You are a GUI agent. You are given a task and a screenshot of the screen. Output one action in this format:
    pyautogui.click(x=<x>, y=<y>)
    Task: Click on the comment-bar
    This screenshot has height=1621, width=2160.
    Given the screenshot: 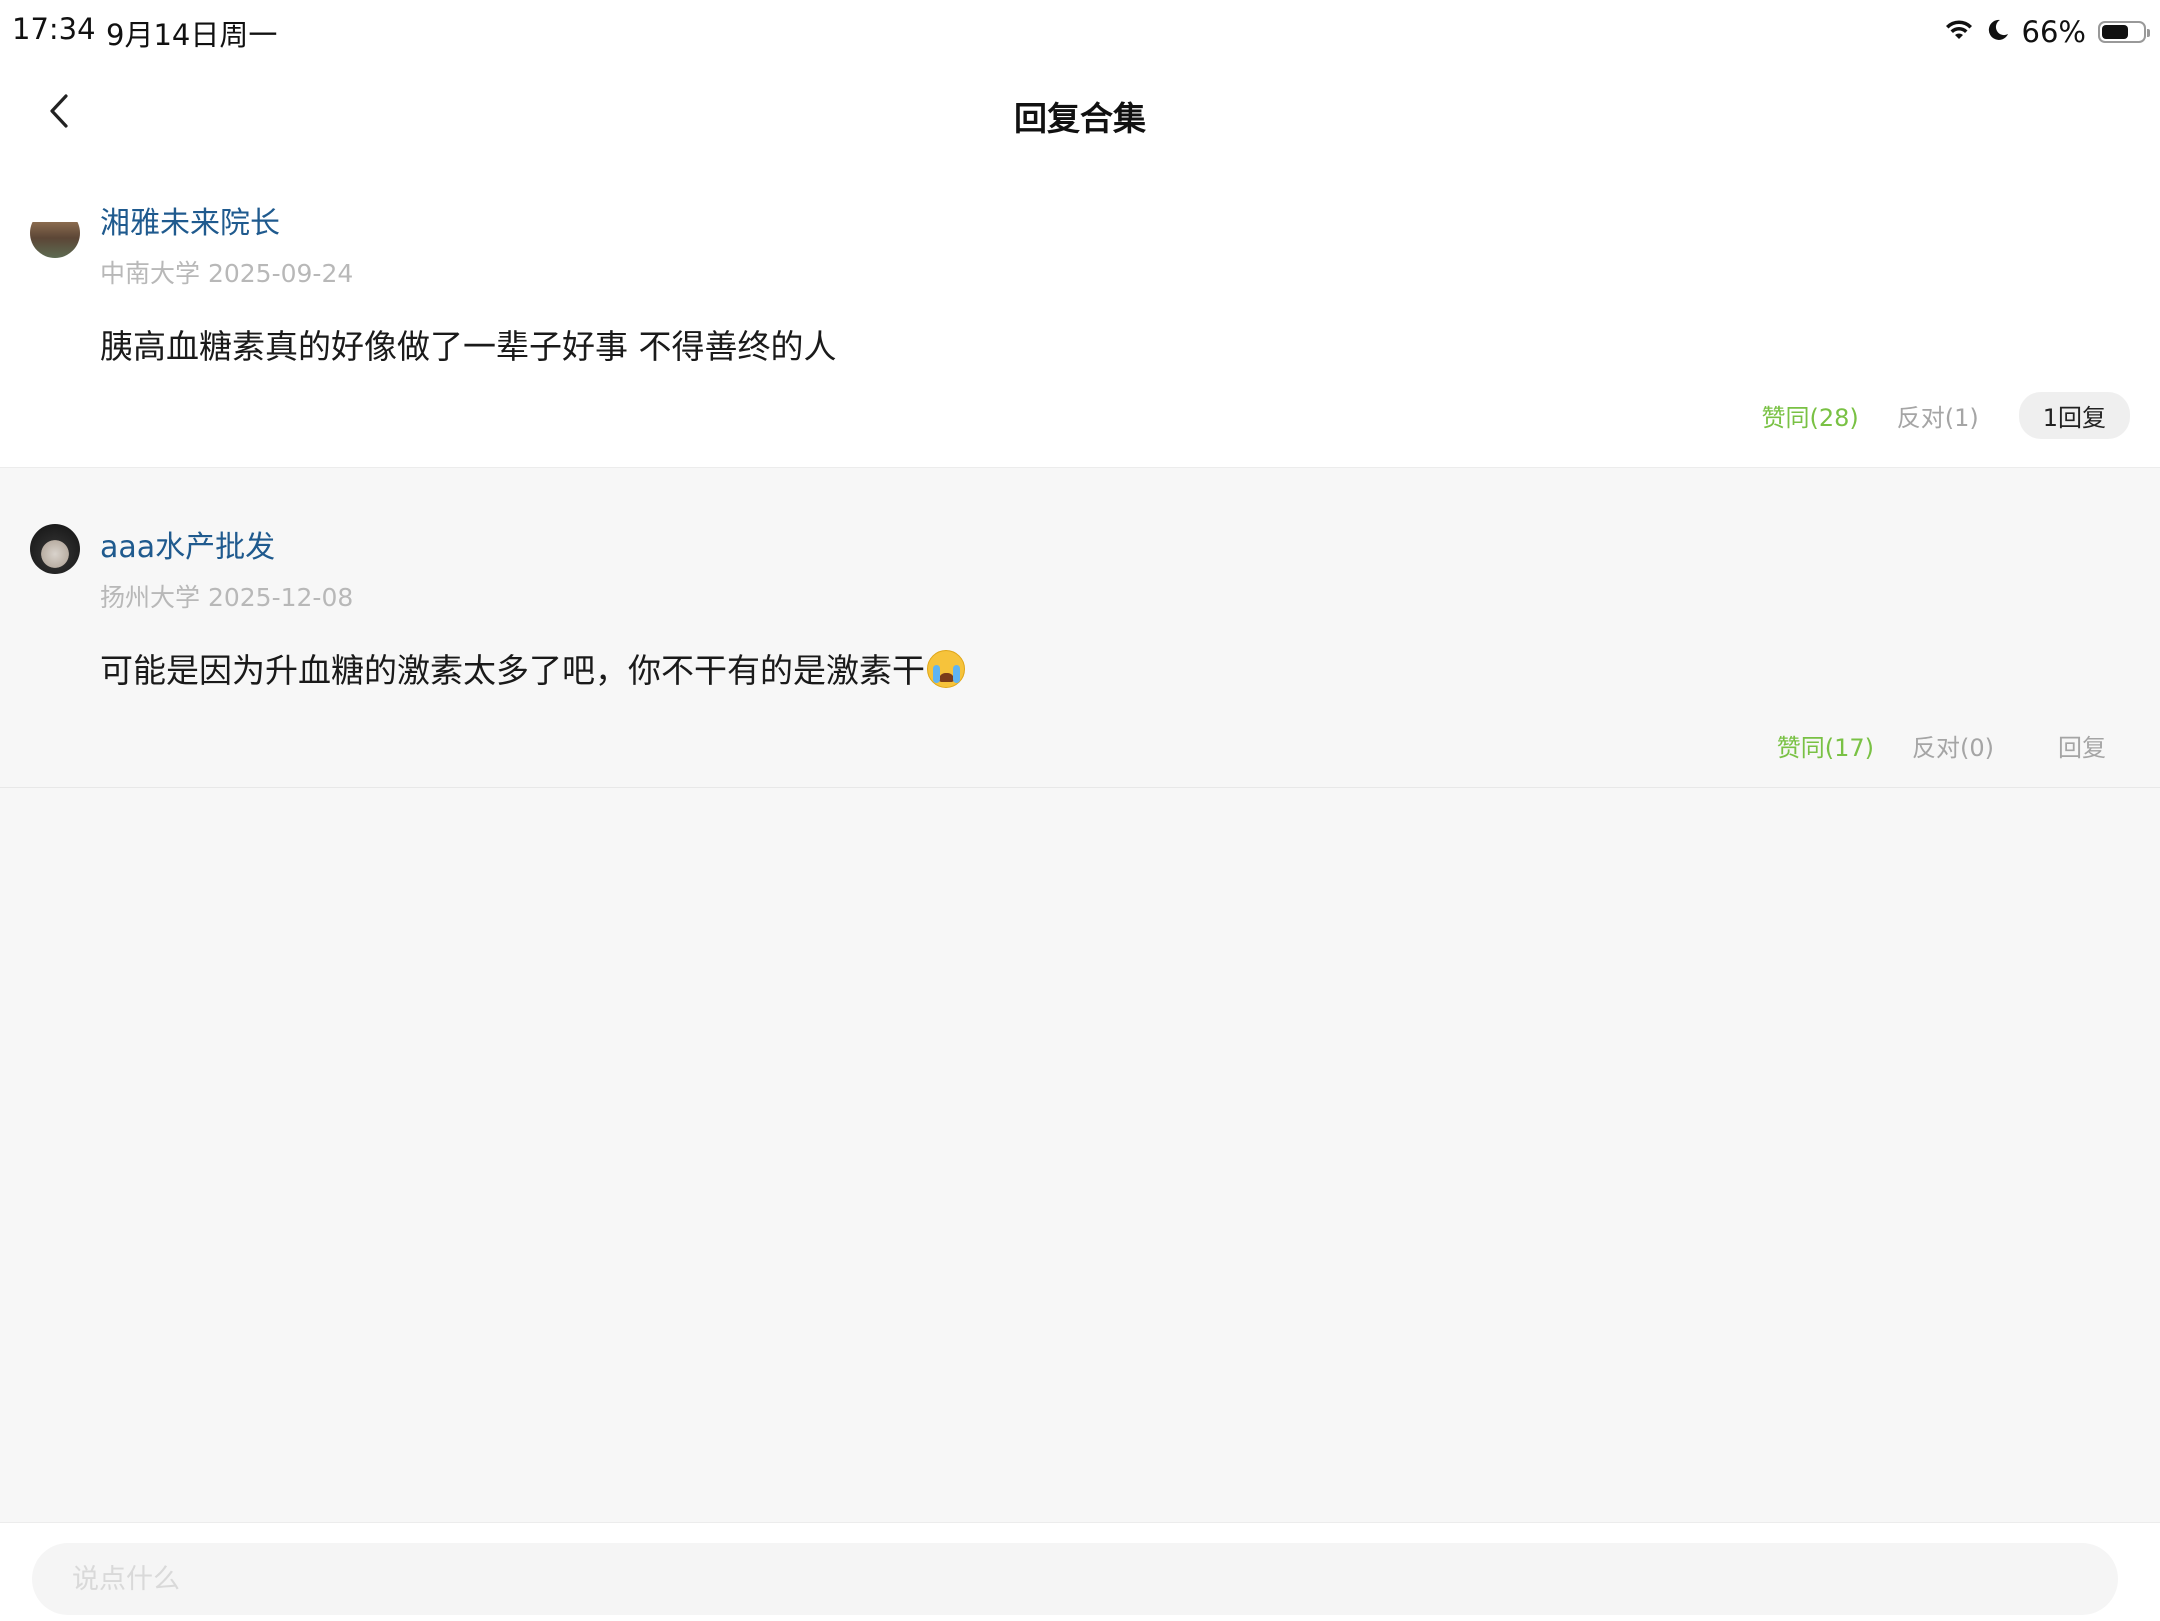 What is the action you would take?
    pyautogui.click(x=1080, y=1571)
    